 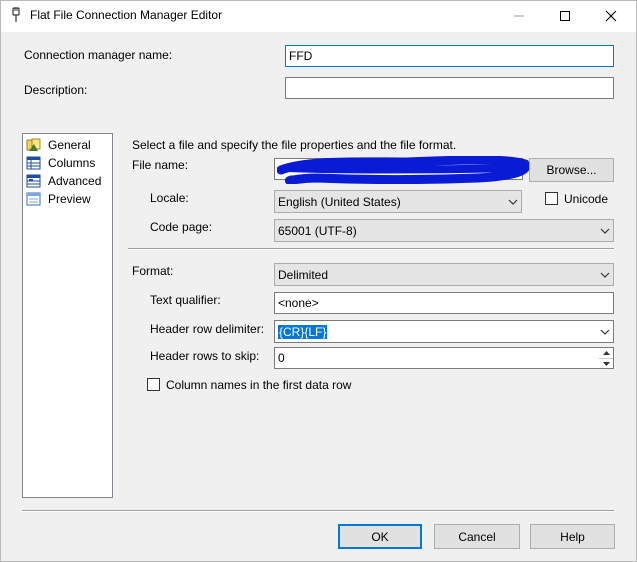 I want to click on header-row-delimiter-value: {CR}{LF}, so click(x=303, y=331).